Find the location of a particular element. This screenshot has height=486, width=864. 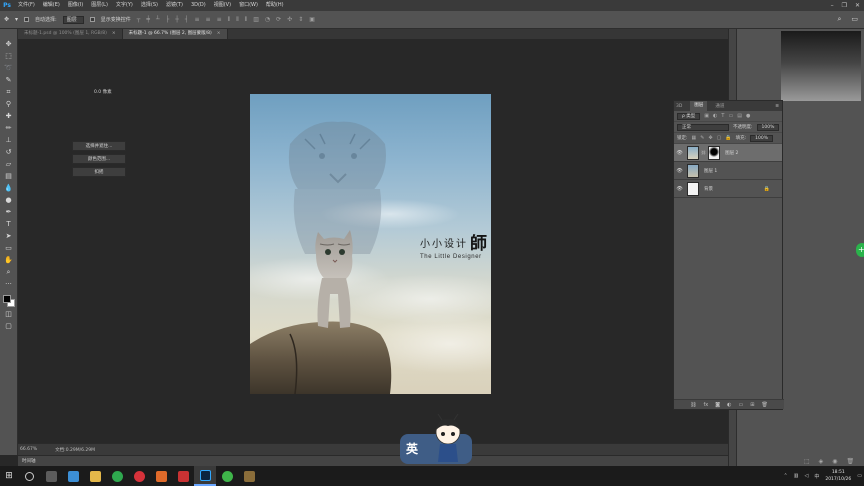

brush-tool-icon: ✏ is located at coordinates (8, 128).